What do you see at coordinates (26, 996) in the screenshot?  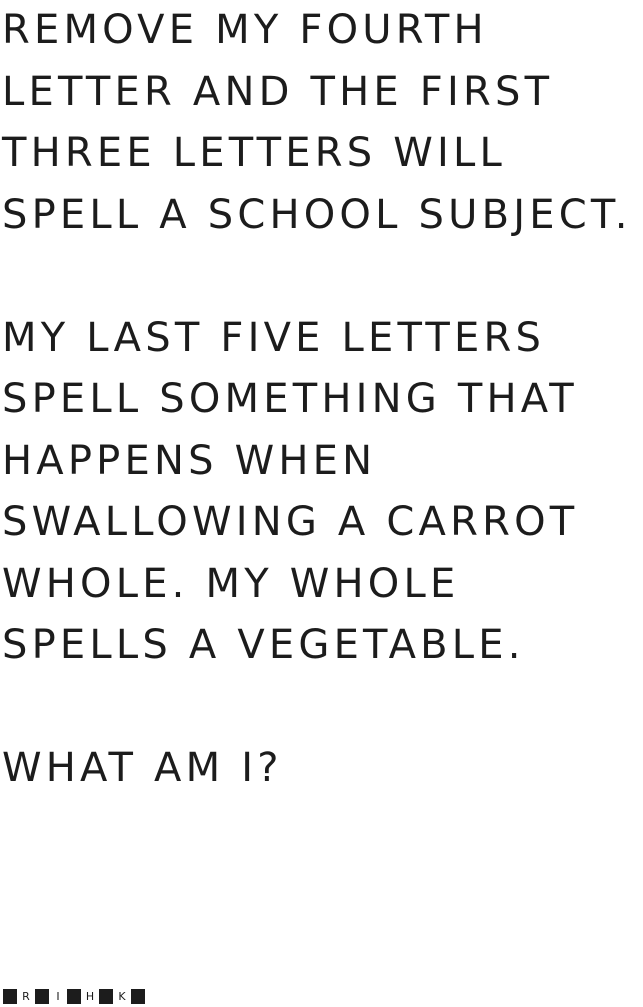 I see `logo-letter: R` at bounding box center [26, 996].